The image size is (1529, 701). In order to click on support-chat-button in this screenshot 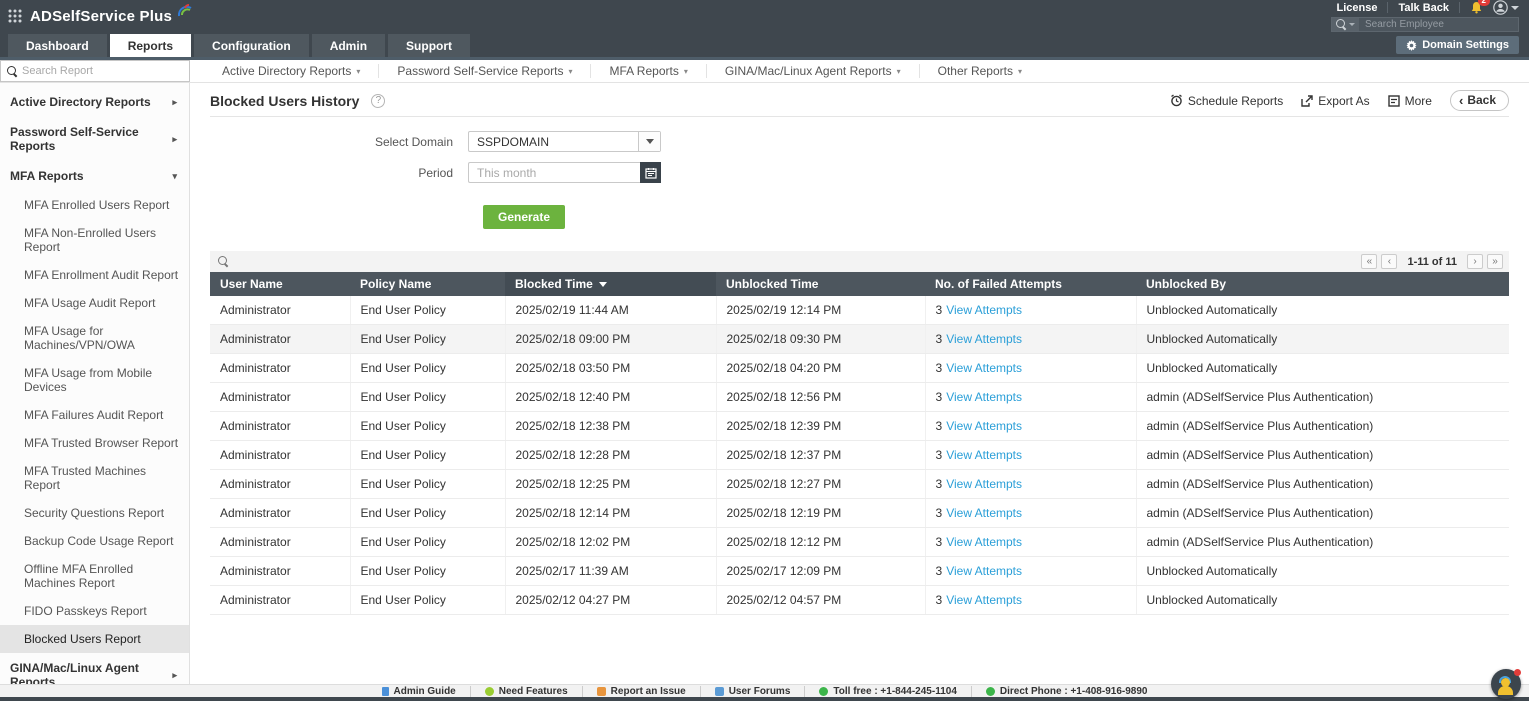, I will do `click(1506, 684)`.